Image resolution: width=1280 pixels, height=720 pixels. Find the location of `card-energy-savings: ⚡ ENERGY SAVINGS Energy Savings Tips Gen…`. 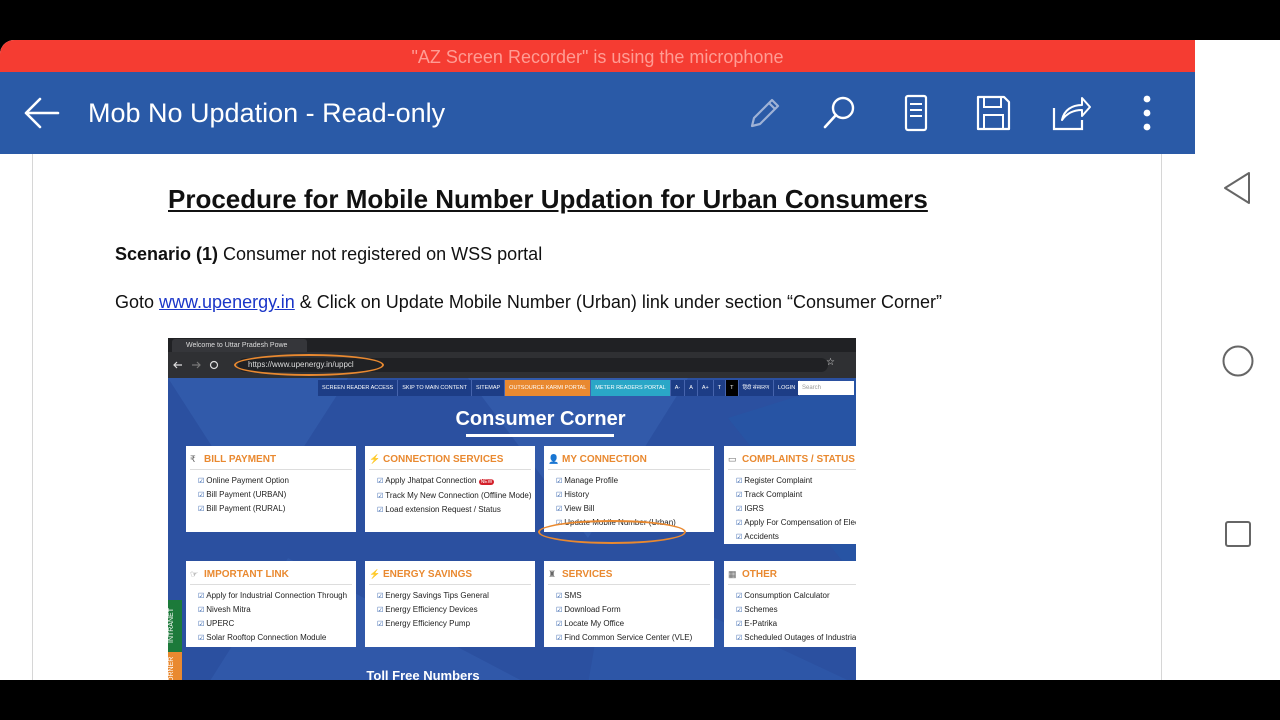

card-energy-savings: ⚡ ENERGY SAVINGS Energy Savings Tips Gen… is located at coordinates (450, 604).